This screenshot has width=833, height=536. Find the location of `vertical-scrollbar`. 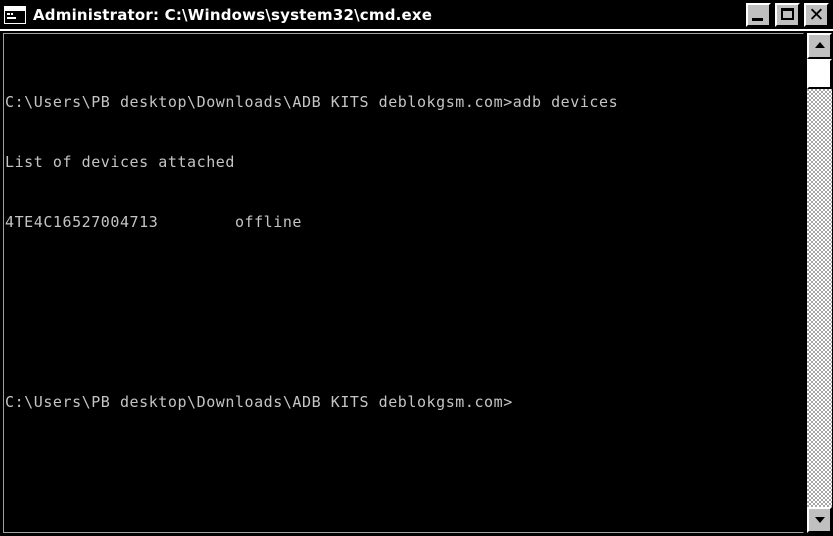

vertical-scrollbar is located at coordinates (819, 283).